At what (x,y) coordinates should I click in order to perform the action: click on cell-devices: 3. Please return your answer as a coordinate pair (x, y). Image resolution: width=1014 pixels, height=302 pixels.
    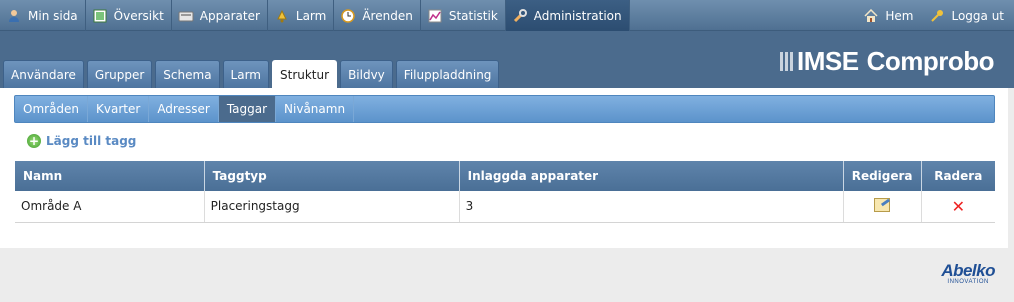
    Looking at the image, I should click on (651, 207).